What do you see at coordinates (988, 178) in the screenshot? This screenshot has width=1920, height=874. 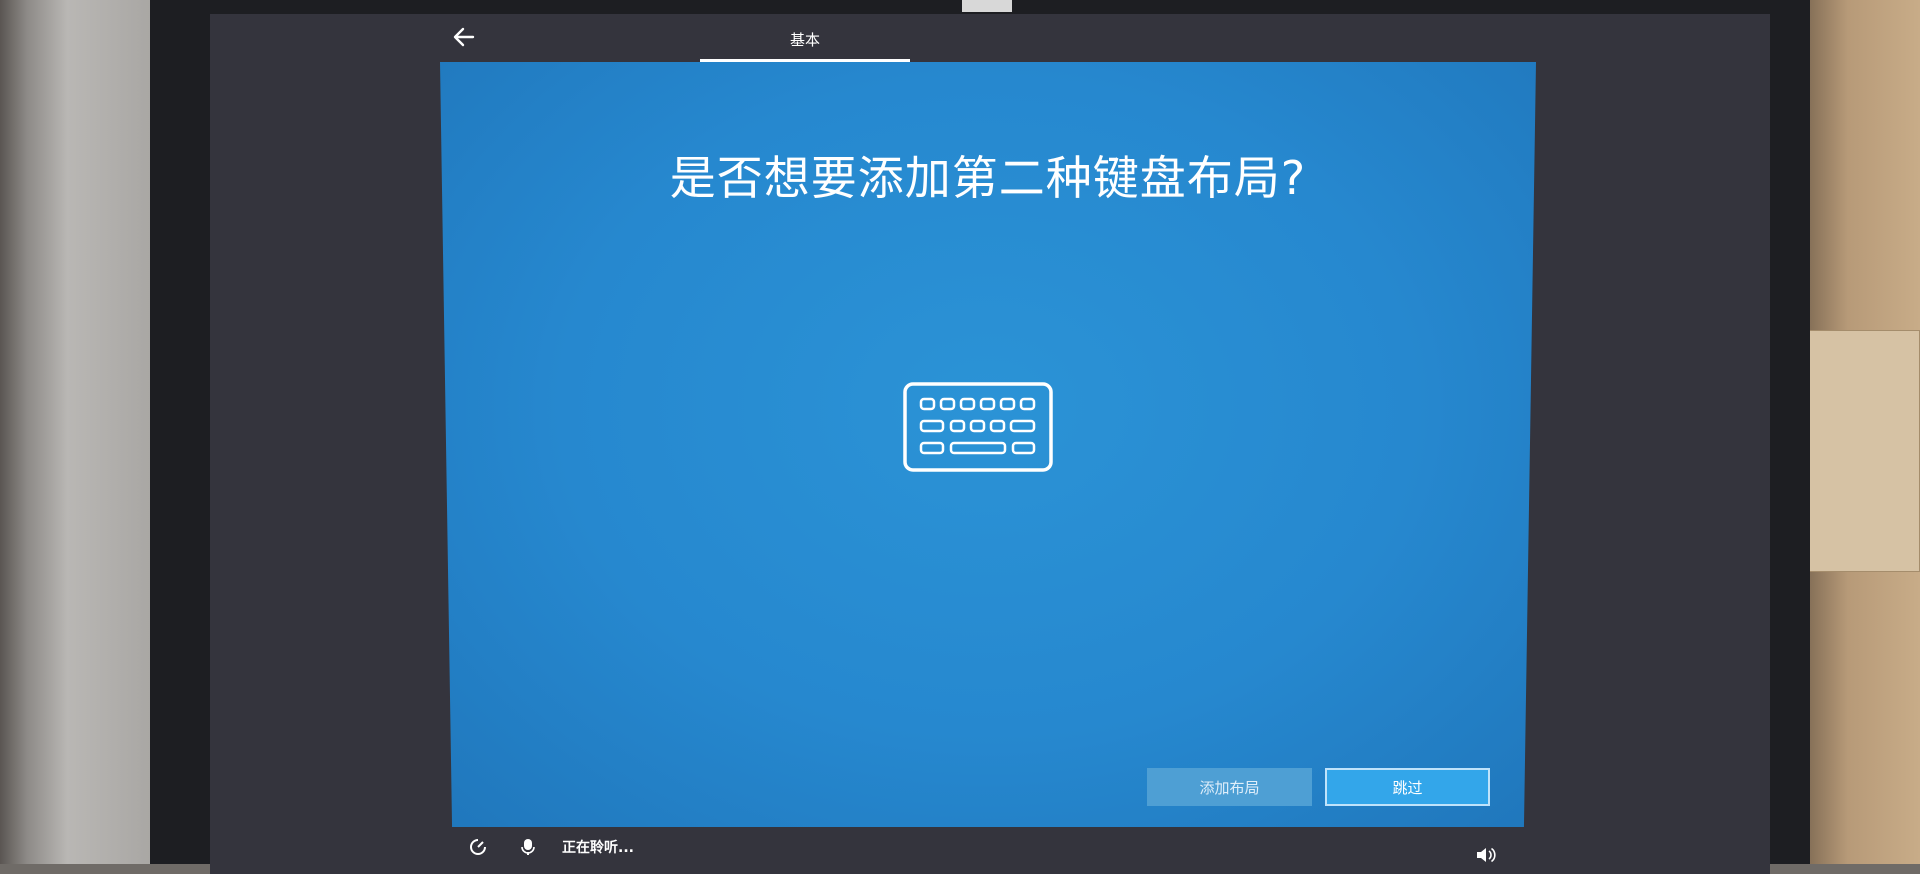 I see `page-title: 是否想要添加第二种键盘布局?` at bounding box center [988, 178].